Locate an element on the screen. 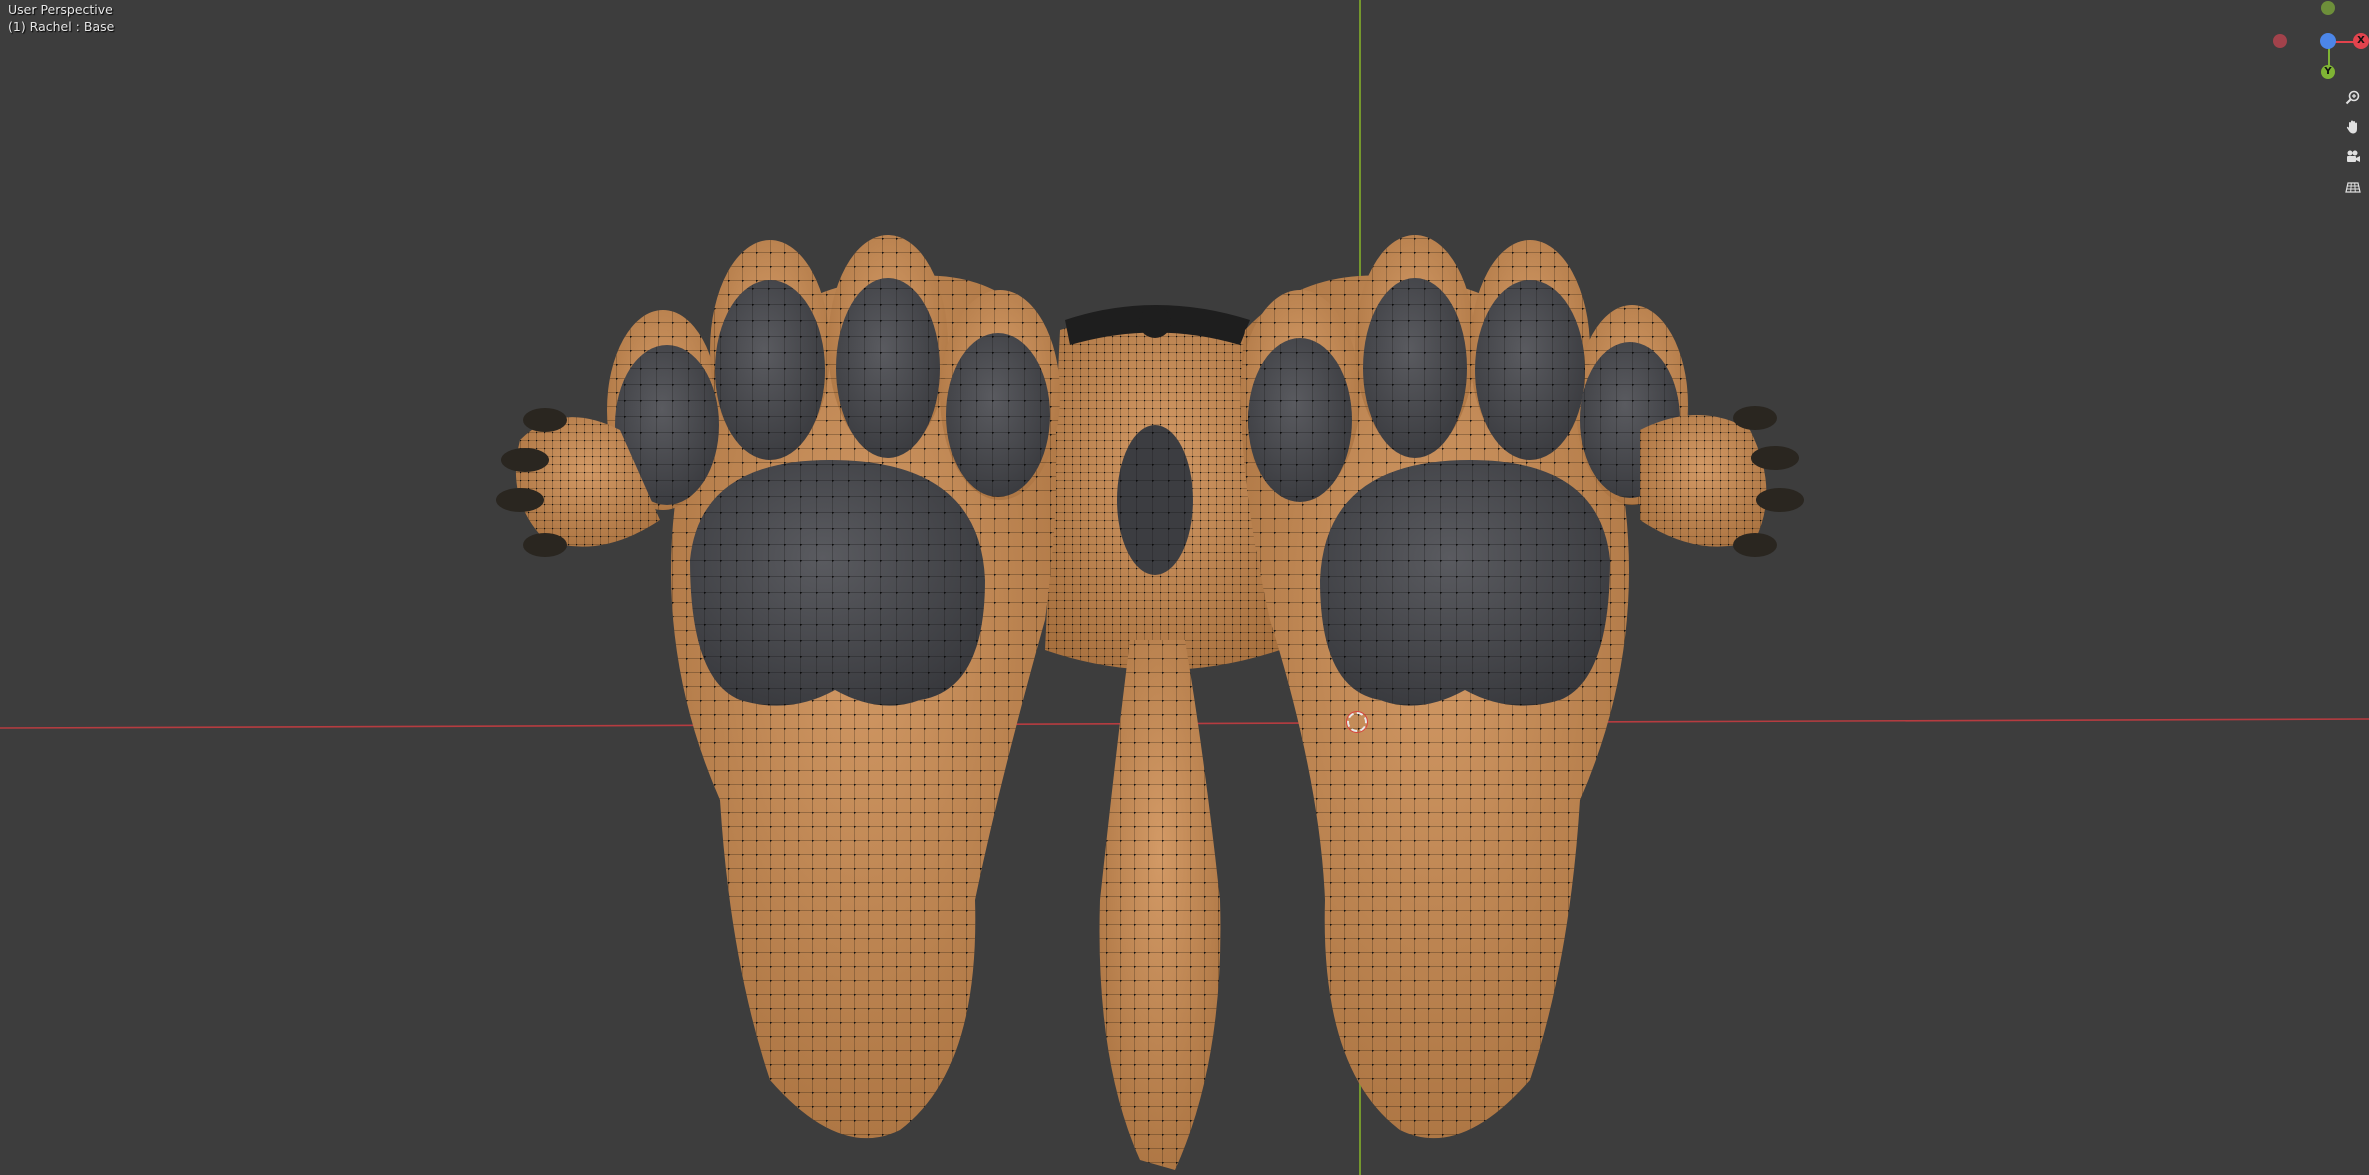 The height and width of the screenshot is (1175, 2369). ortho-grid-icon is located at coordinates (2353, 187).